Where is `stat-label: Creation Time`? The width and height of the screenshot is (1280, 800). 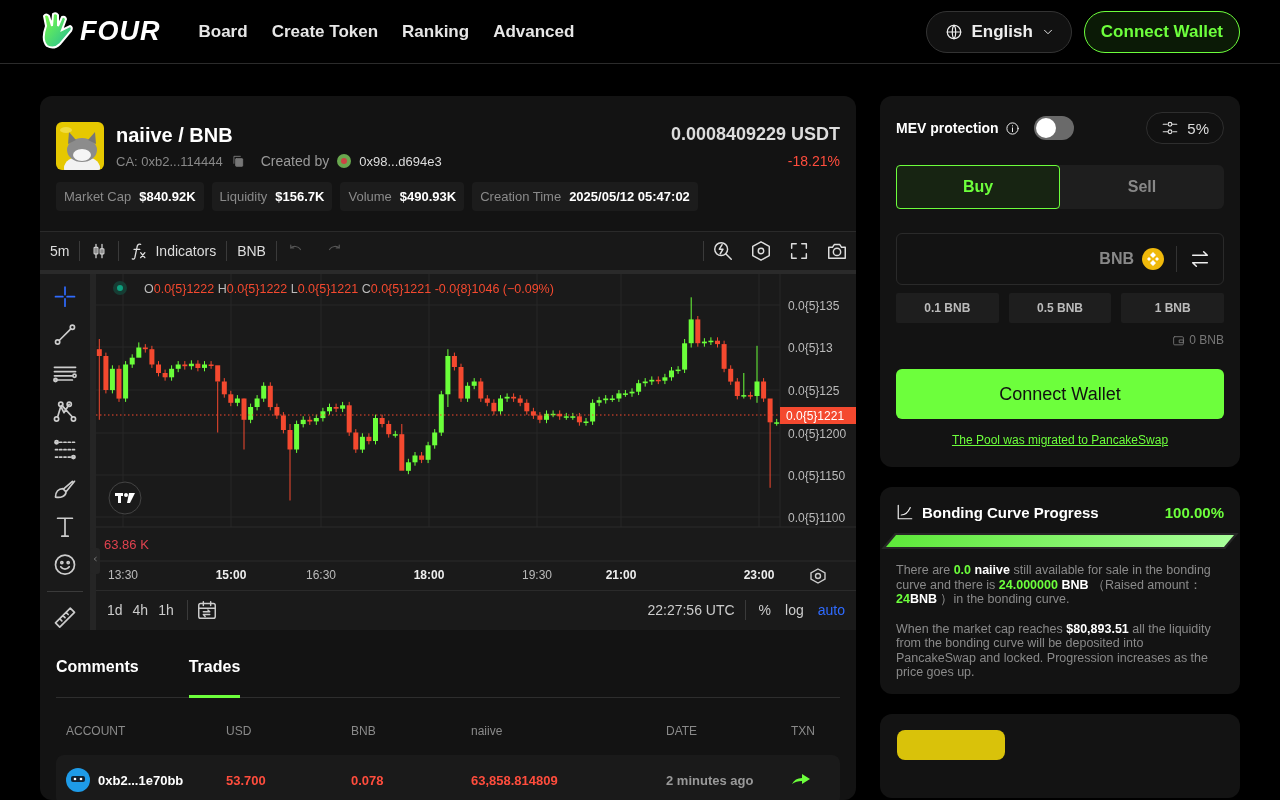
stat-label: Creation Time is located at coordinates (521, 196).